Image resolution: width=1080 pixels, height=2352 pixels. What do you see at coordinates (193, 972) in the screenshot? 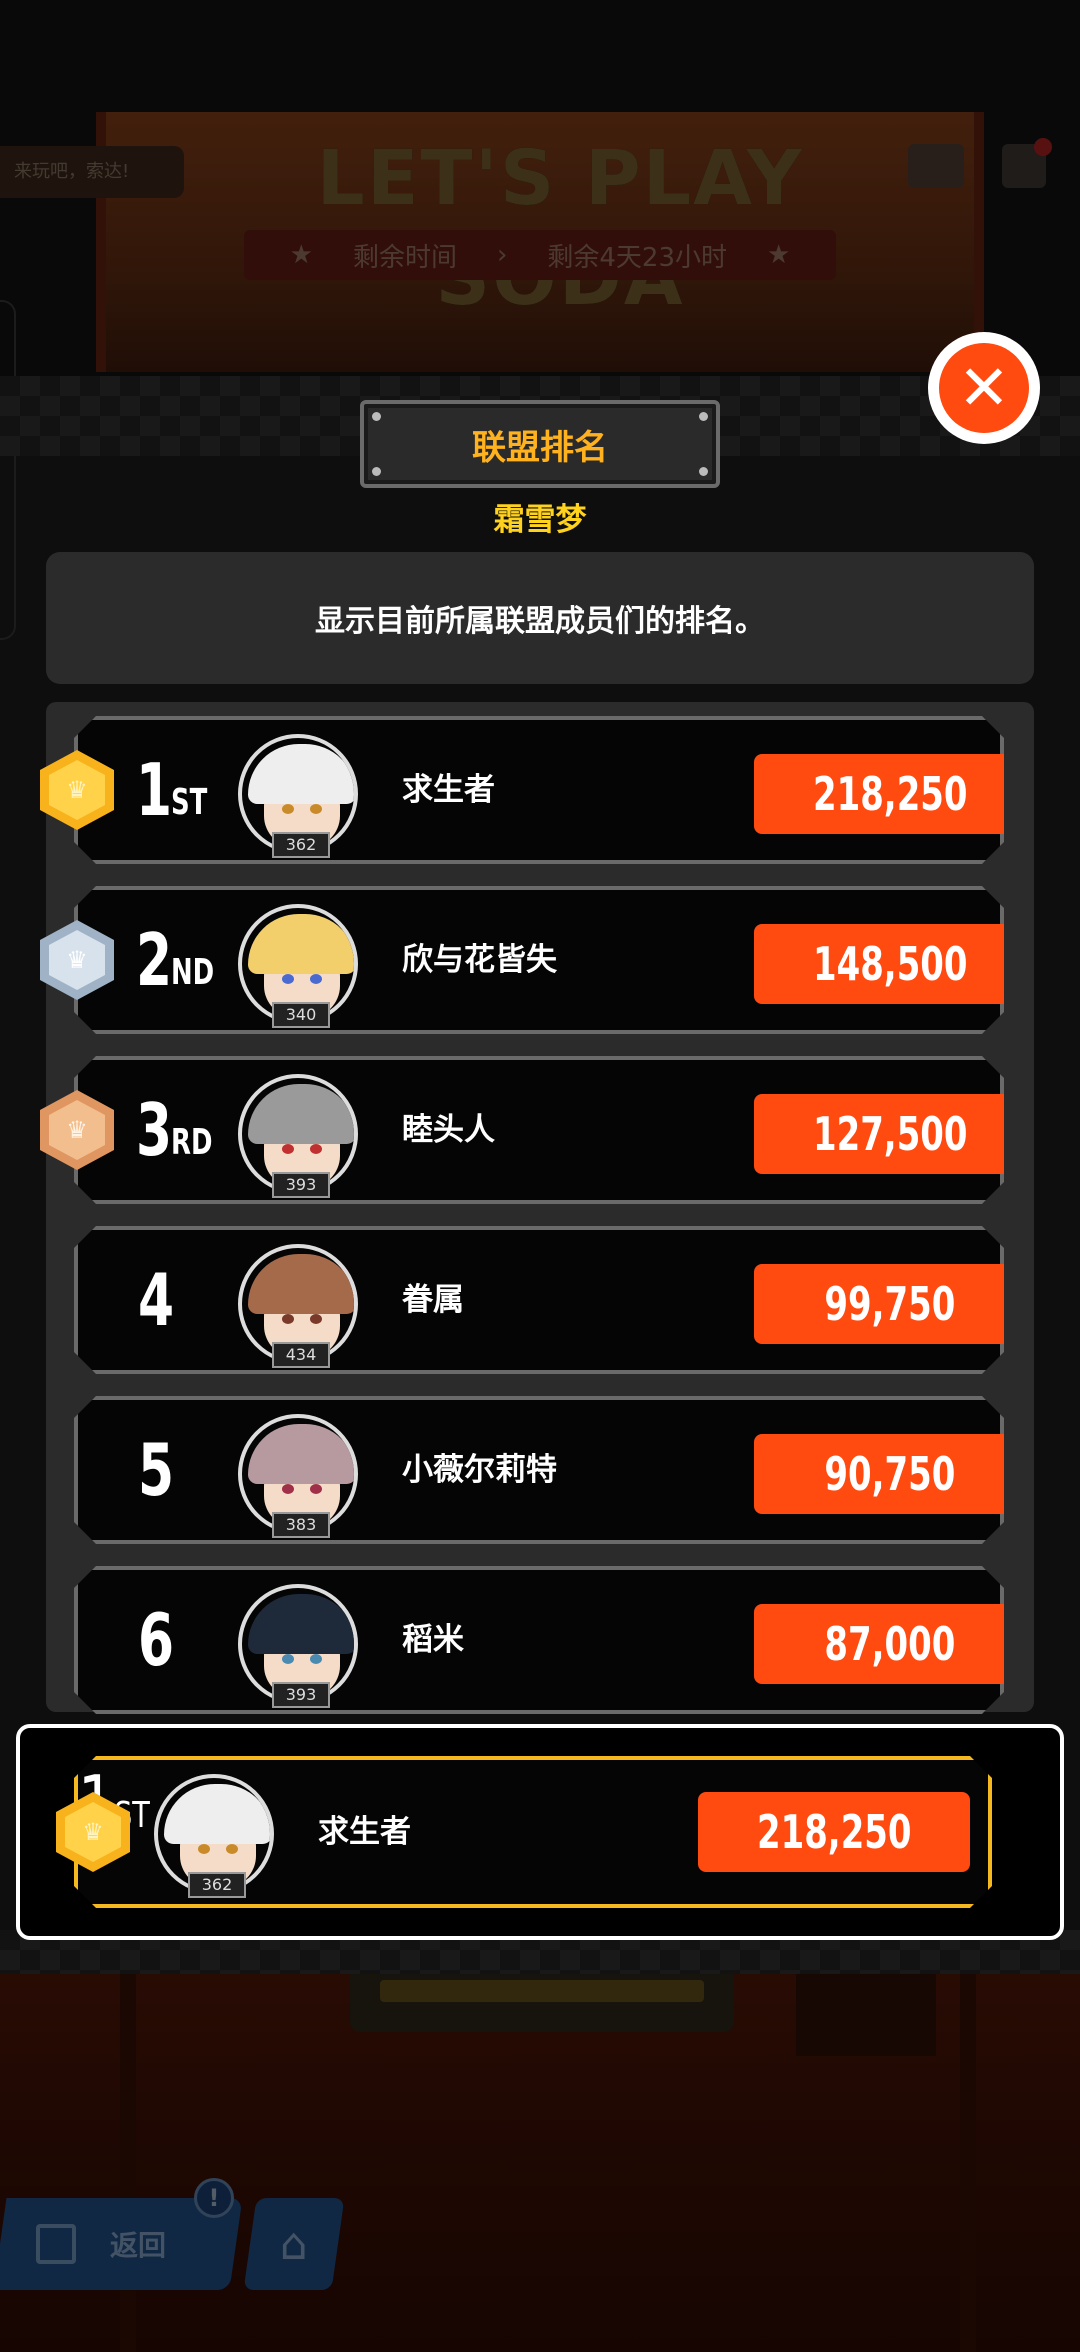
I see `rank-suffix: ND` at bounding box center [193, 972].